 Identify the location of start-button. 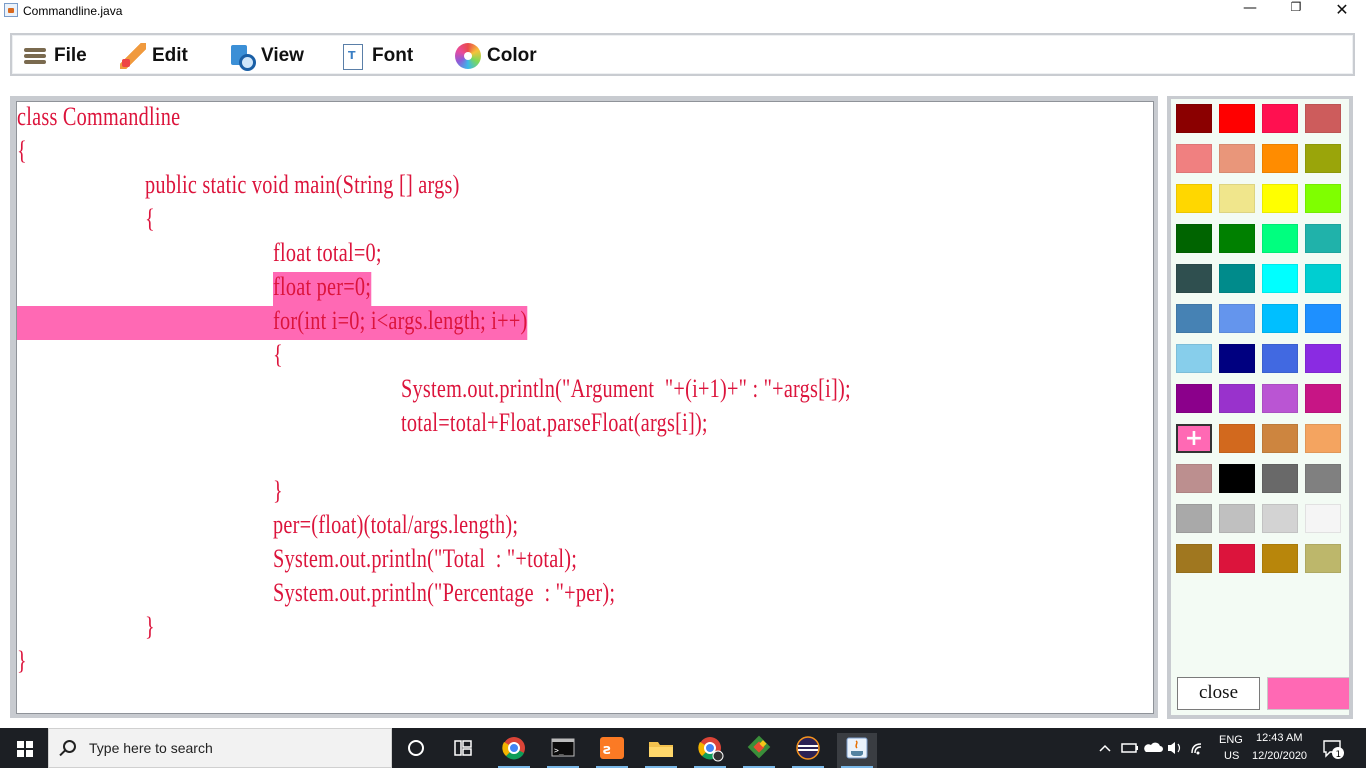
(24, 748).